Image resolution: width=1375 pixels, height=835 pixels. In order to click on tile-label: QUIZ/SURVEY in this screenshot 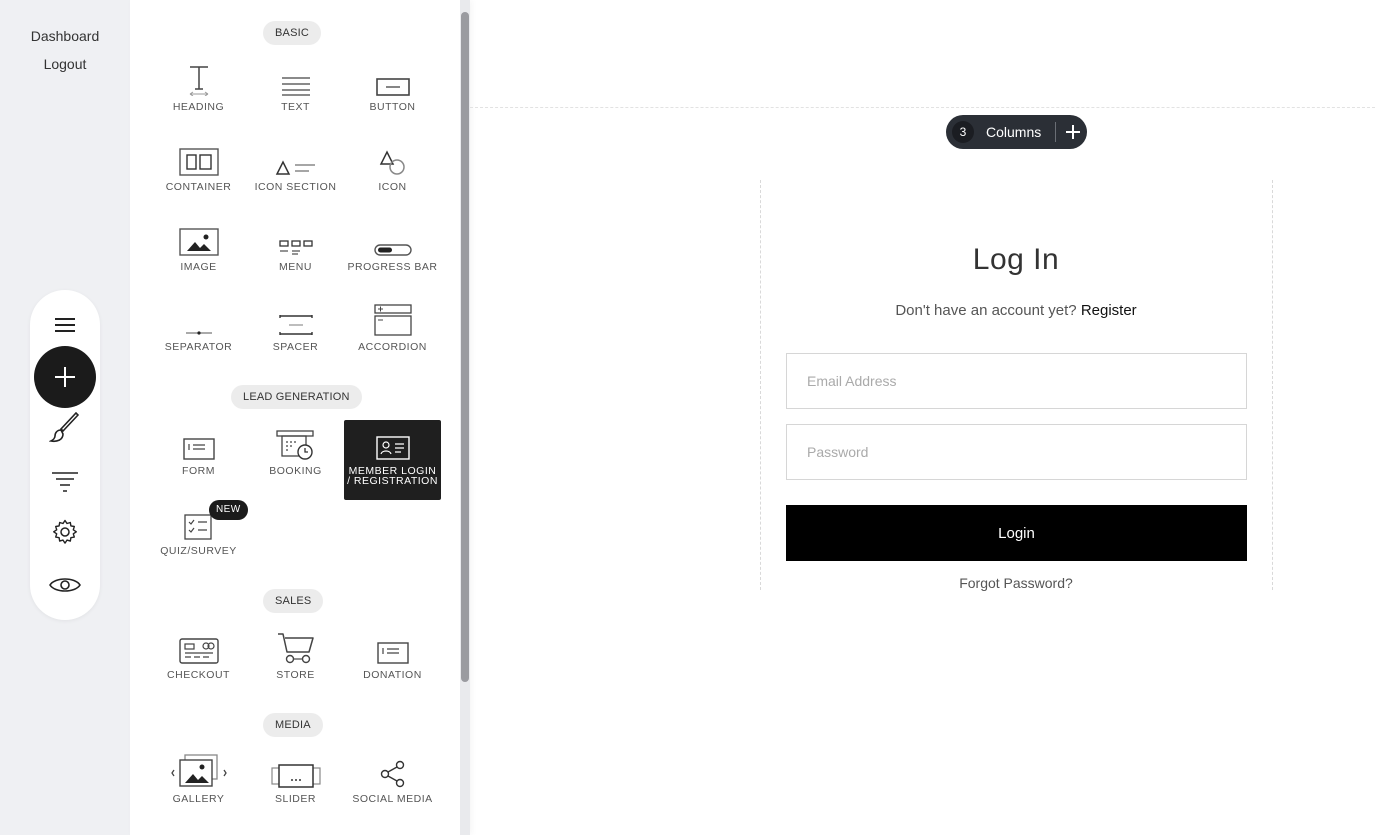, I will do `click(198, 551)`.